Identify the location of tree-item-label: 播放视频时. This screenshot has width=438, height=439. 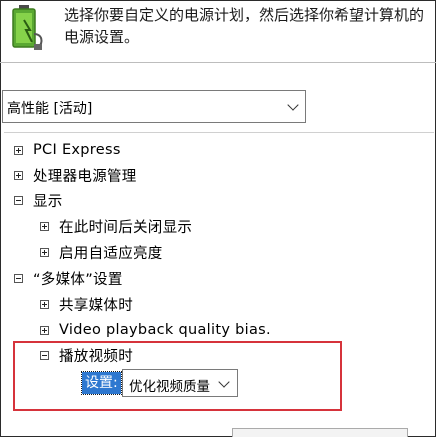
(96, 356).